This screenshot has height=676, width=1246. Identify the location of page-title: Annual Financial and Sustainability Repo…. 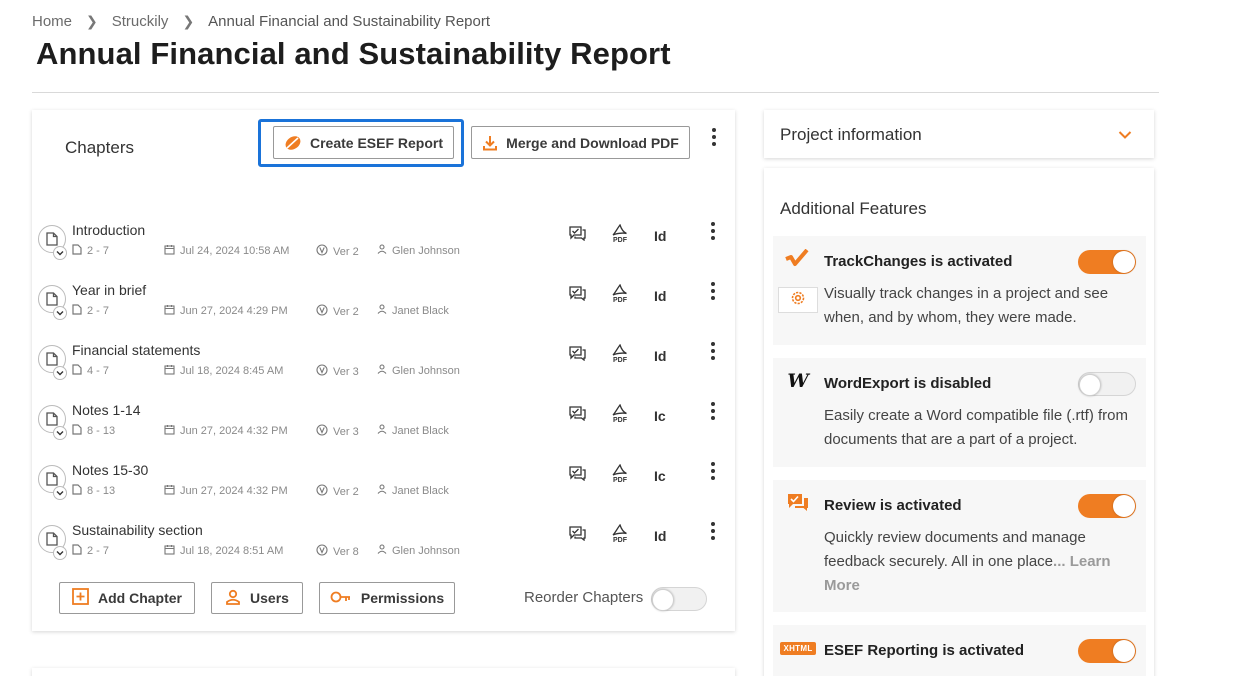
(353, 53).